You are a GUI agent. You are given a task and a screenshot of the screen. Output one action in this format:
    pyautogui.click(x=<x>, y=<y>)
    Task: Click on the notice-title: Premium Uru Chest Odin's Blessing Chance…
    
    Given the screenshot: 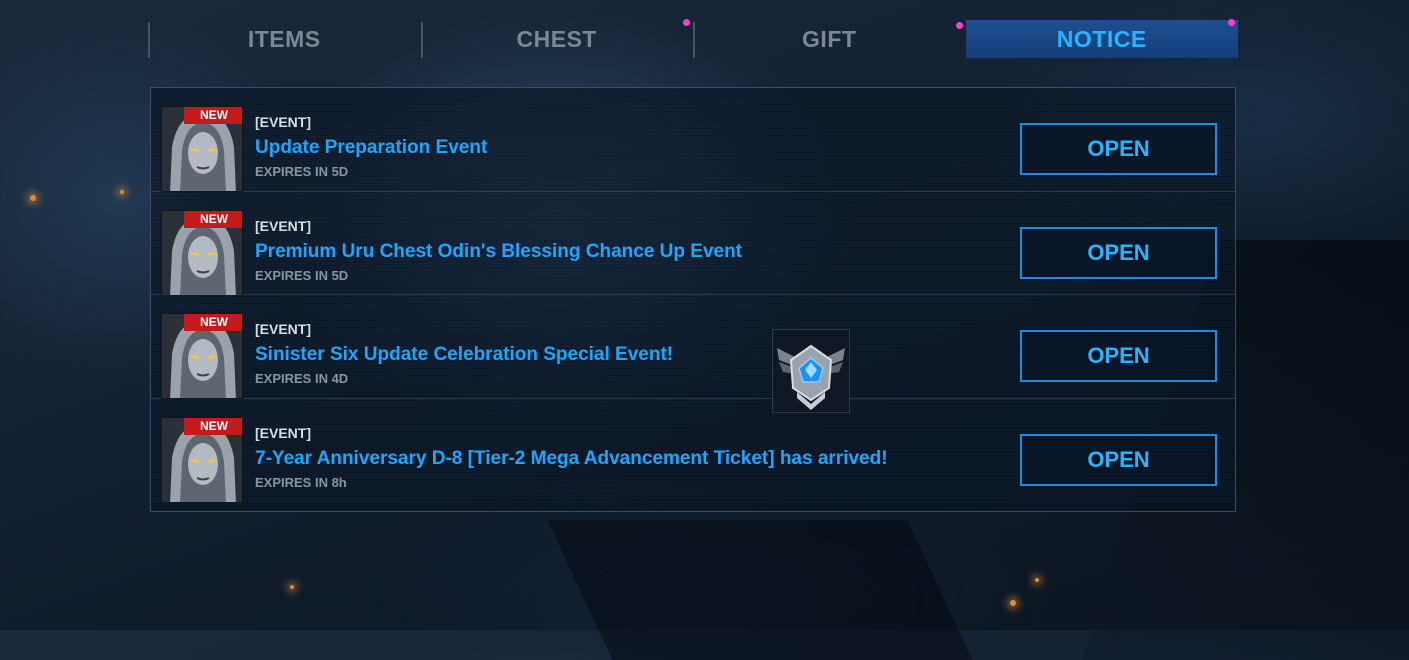 What is the action you would take?
    pyautogui.click(x=499, y=251)
    